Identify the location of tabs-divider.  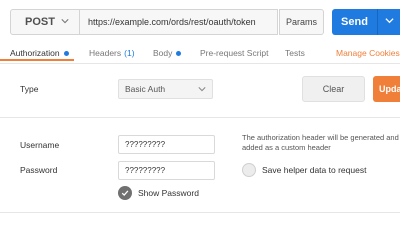
(200, 63).